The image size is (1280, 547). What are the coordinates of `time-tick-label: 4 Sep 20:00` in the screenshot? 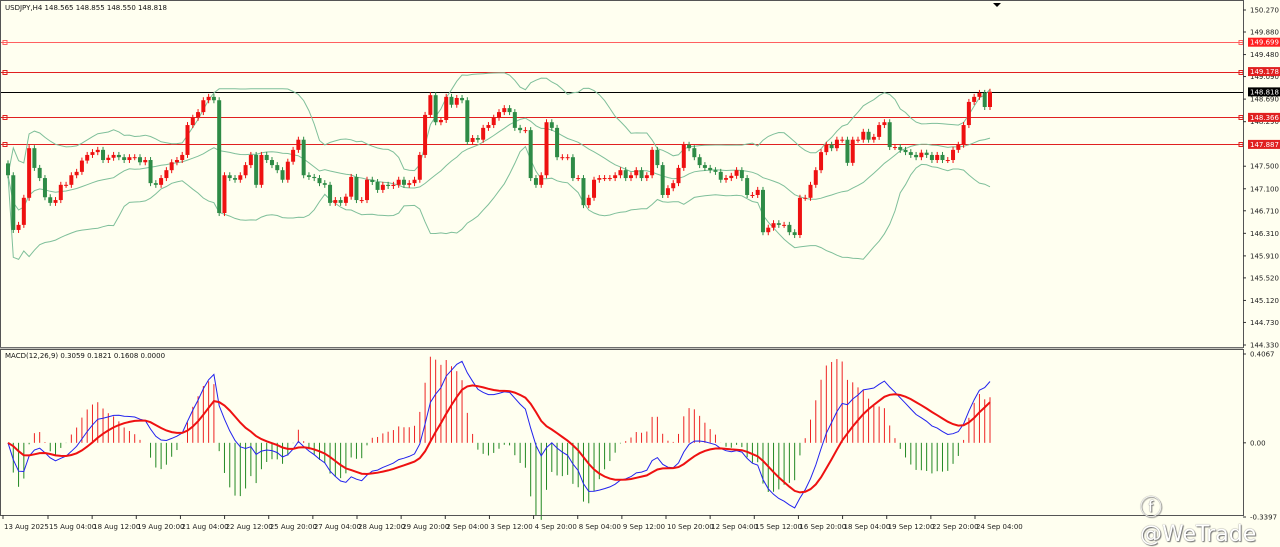 It's located at (556, 527).